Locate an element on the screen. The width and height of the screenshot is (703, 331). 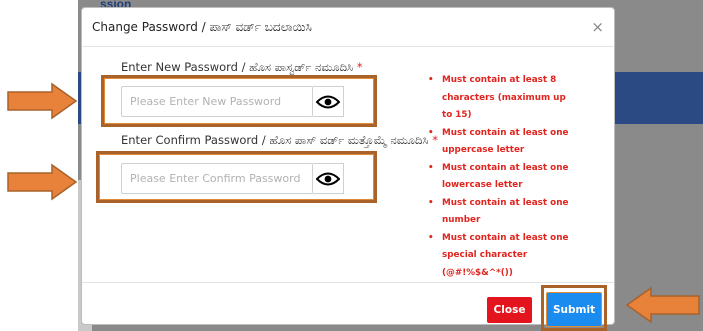
confirm-password-visibility-toggle is located at coordinates (328, 178).